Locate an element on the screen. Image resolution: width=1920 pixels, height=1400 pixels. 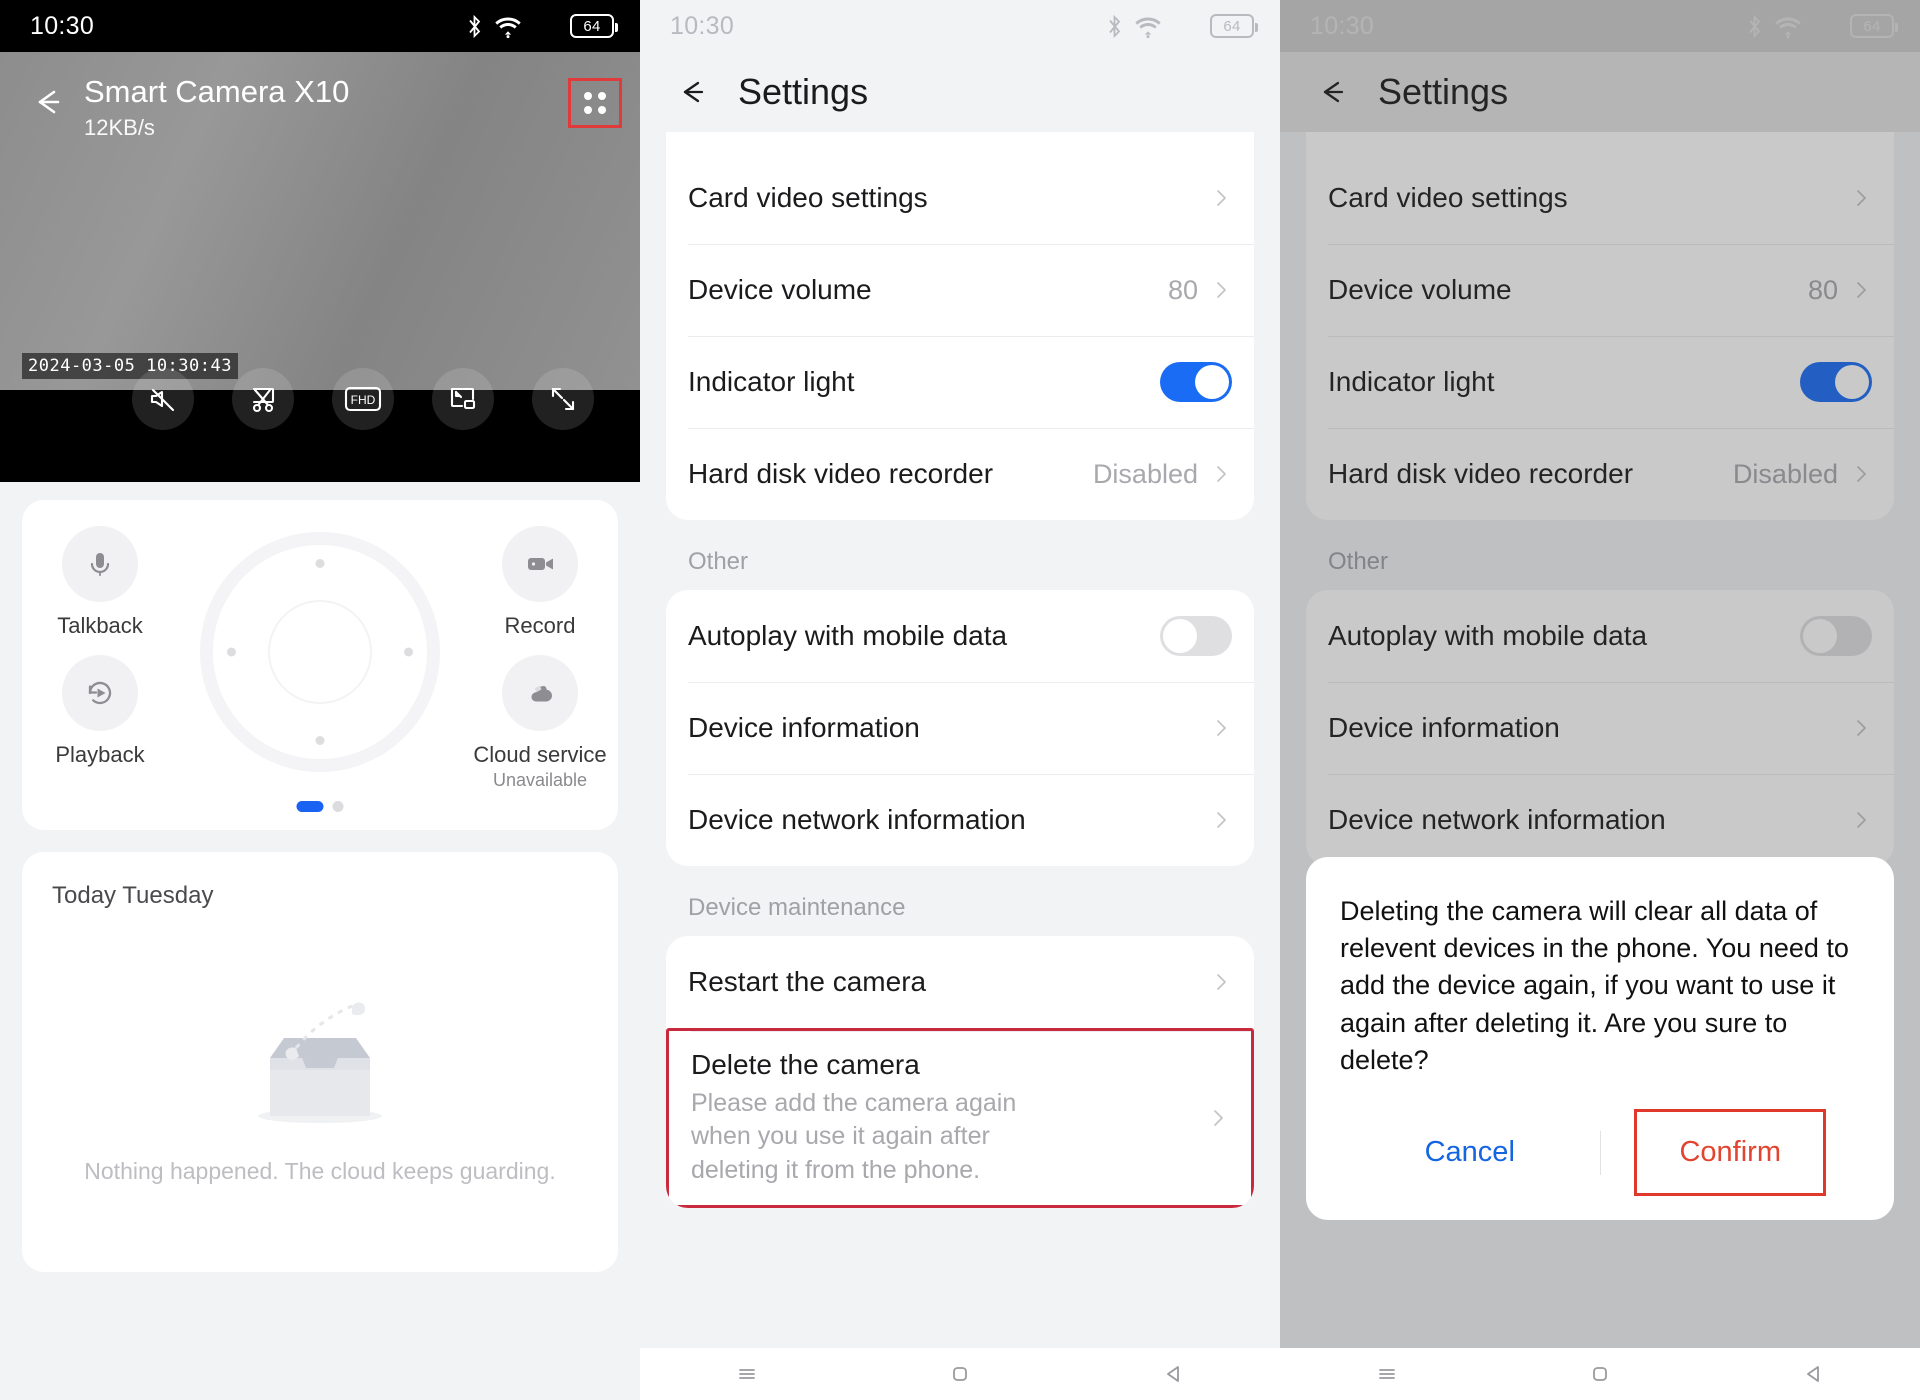
row-label: Restart the camera is located at coordinates (807, 981).